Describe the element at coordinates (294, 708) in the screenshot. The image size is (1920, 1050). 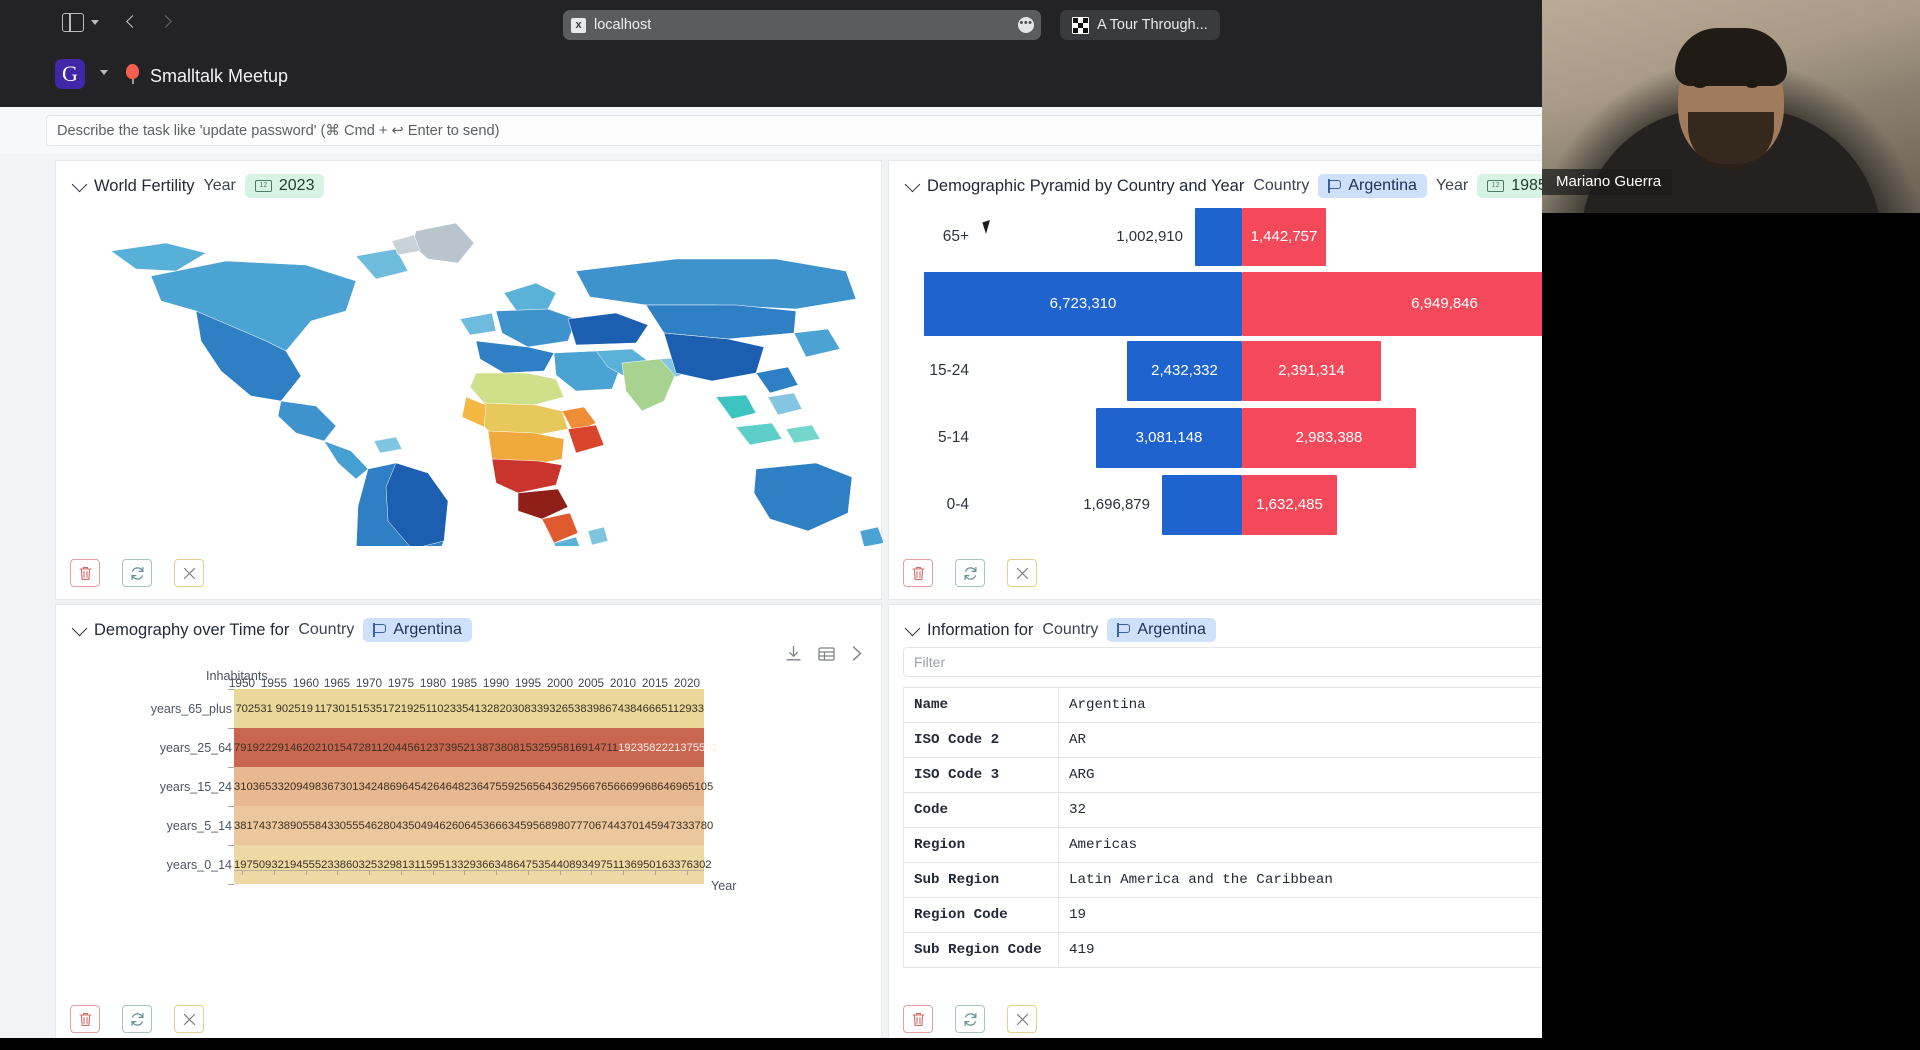
I see `heatmap-cell: 902519` at that location.